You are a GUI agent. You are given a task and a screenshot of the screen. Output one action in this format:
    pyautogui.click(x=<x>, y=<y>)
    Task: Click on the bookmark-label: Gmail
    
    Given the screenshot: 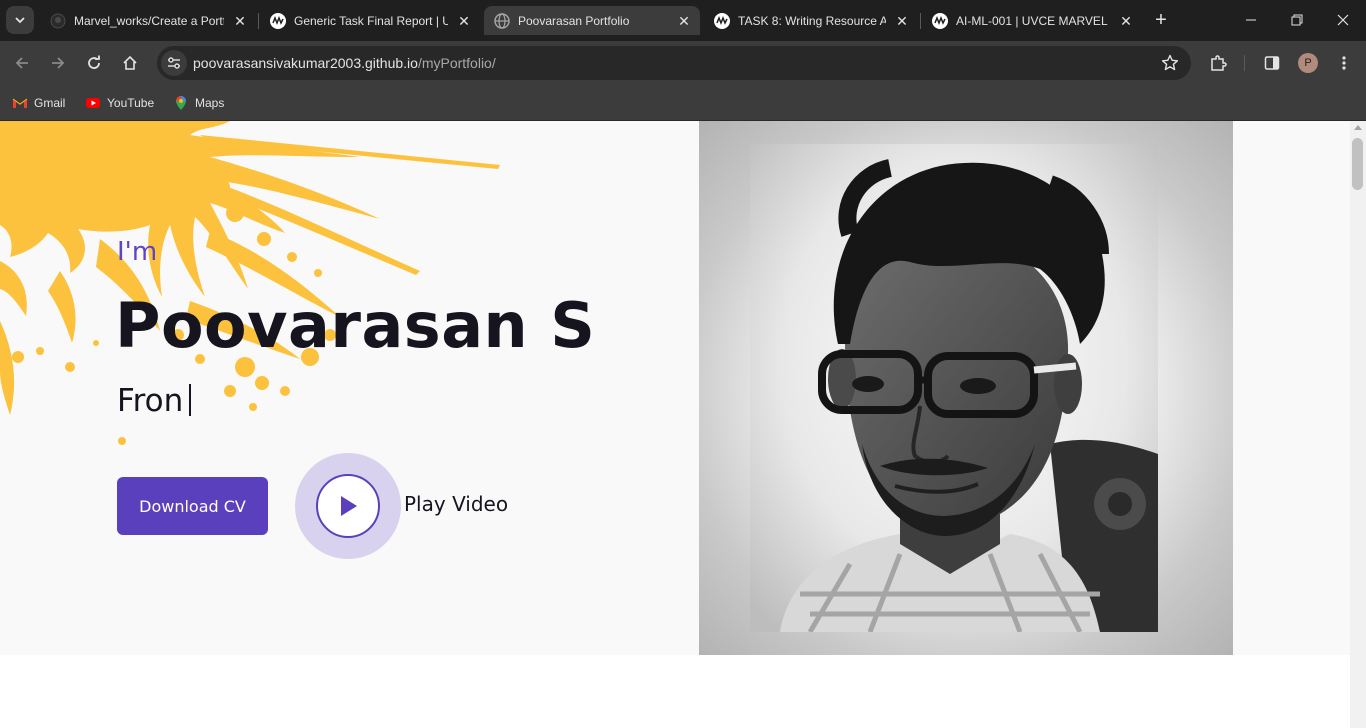 What is the action you would take?
    pyautogui.click(x=50, y=103)
    